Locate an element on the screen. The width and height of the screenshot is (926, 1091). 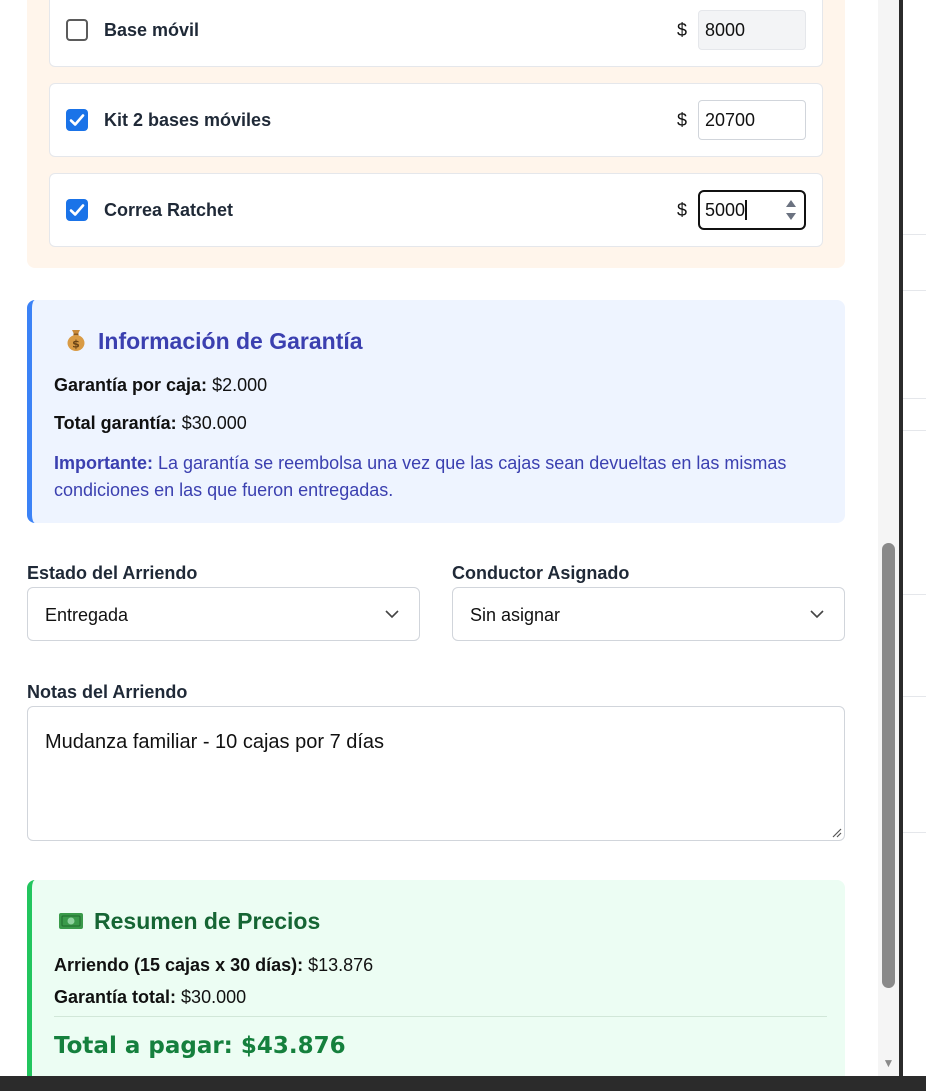
driver-label: Conductor Asignado is located at coordinates (541, 573).